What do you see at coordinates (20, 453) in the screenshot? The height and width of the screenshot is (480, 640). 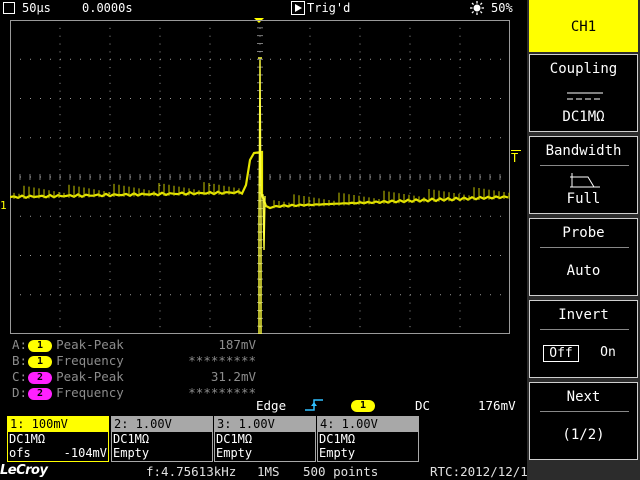 I see `offset-label: ofs` at bounding box center [20, 453].